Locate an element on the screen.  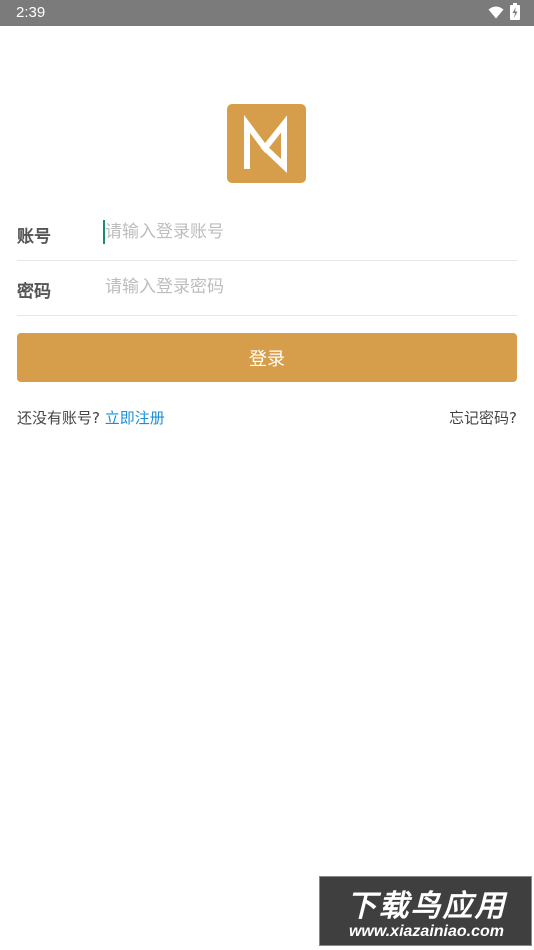
status-icons is located at coordinates (504, 13).